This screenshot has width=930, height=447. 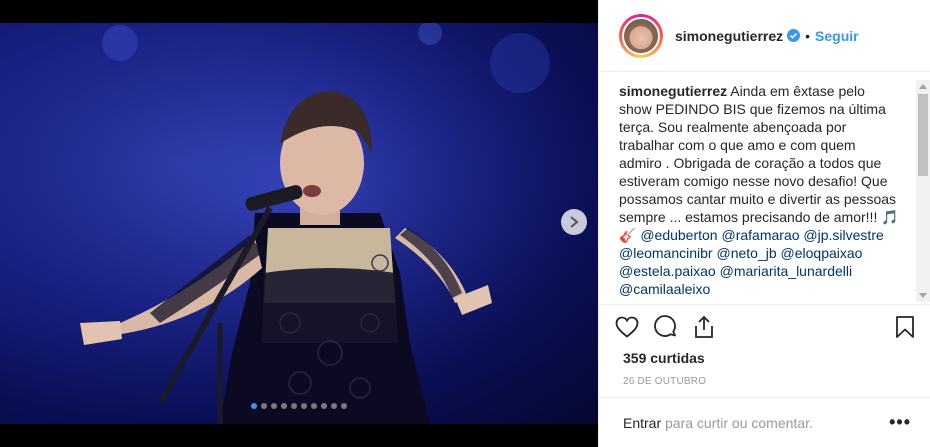 What do you see at coordinates (666, 253) in the screenshot?
I see `mention-link: @leomancinibr` at bounding box center [666, 253].